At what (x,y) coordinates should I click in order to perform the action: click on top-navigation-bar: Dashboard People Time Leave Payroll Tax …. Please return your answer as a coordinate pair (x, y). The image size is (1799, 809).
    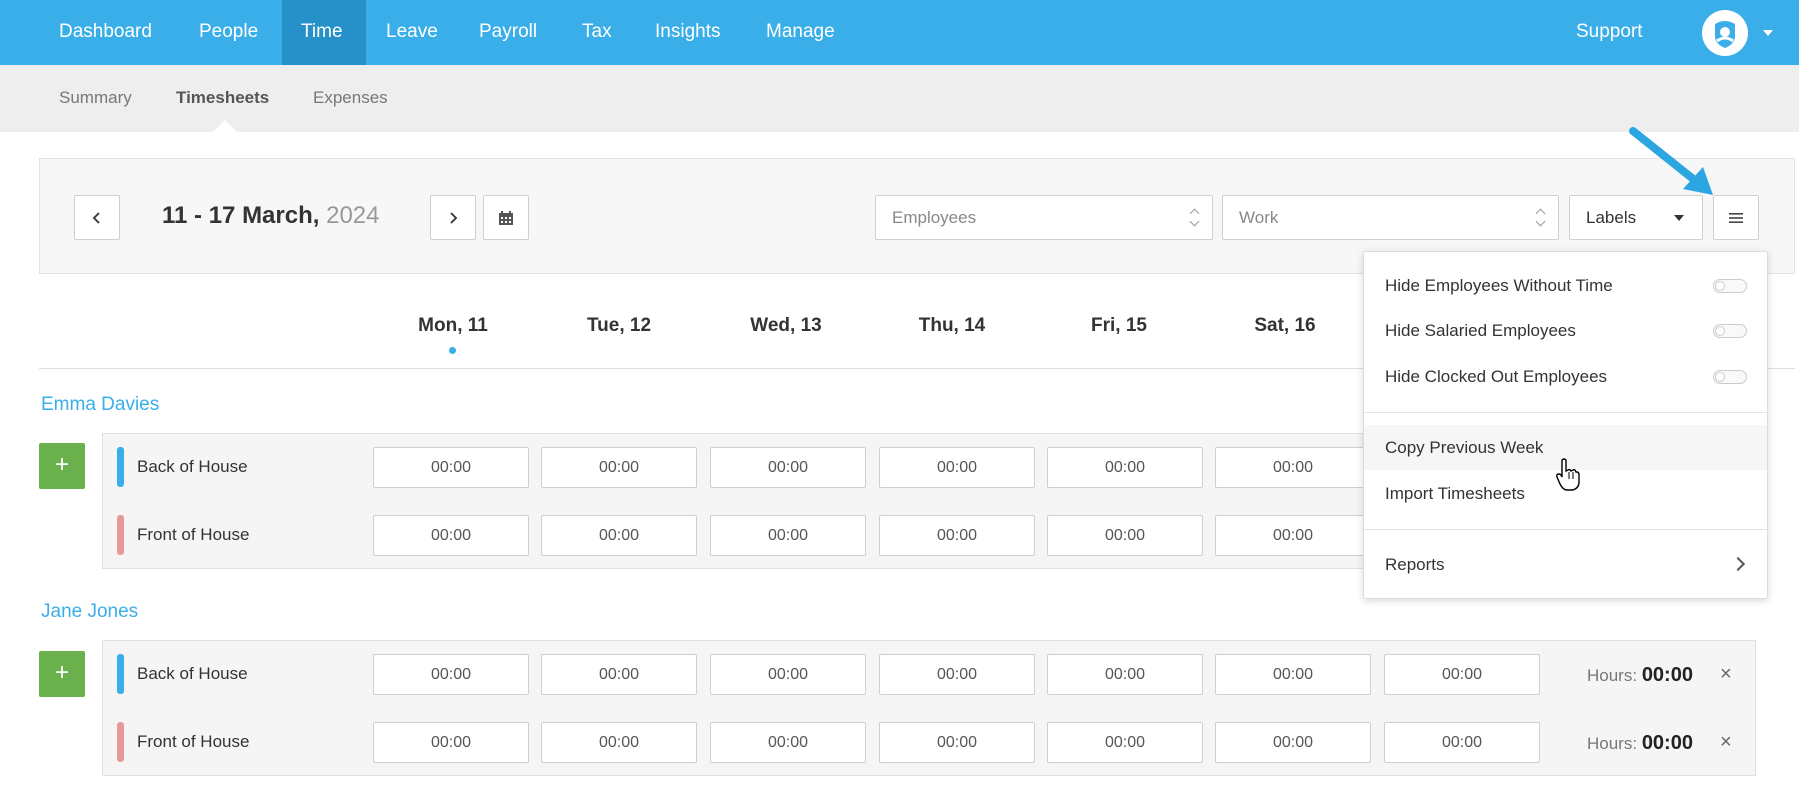
    Looking at the image, I should click on (899, 32).